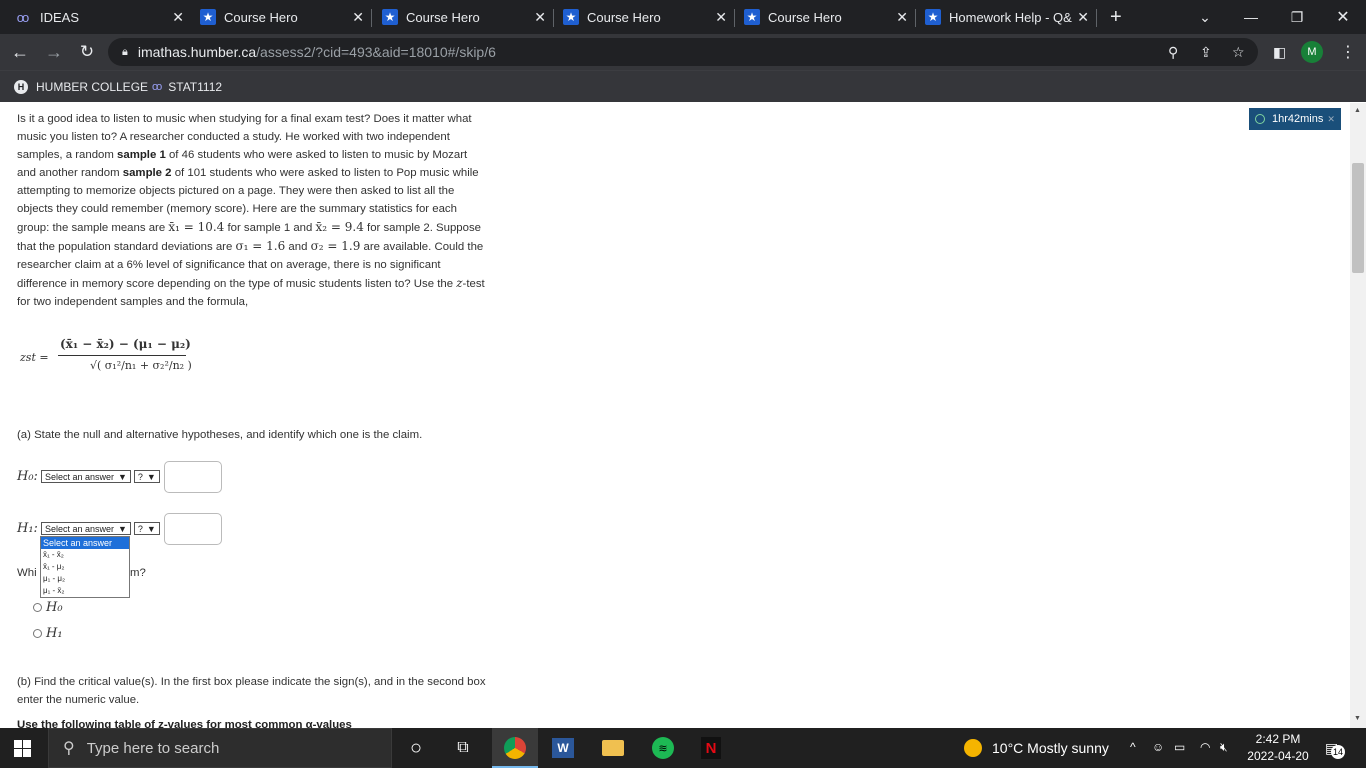  I want to click on spotify-taskbar-button: ≋, so click(663, 748).